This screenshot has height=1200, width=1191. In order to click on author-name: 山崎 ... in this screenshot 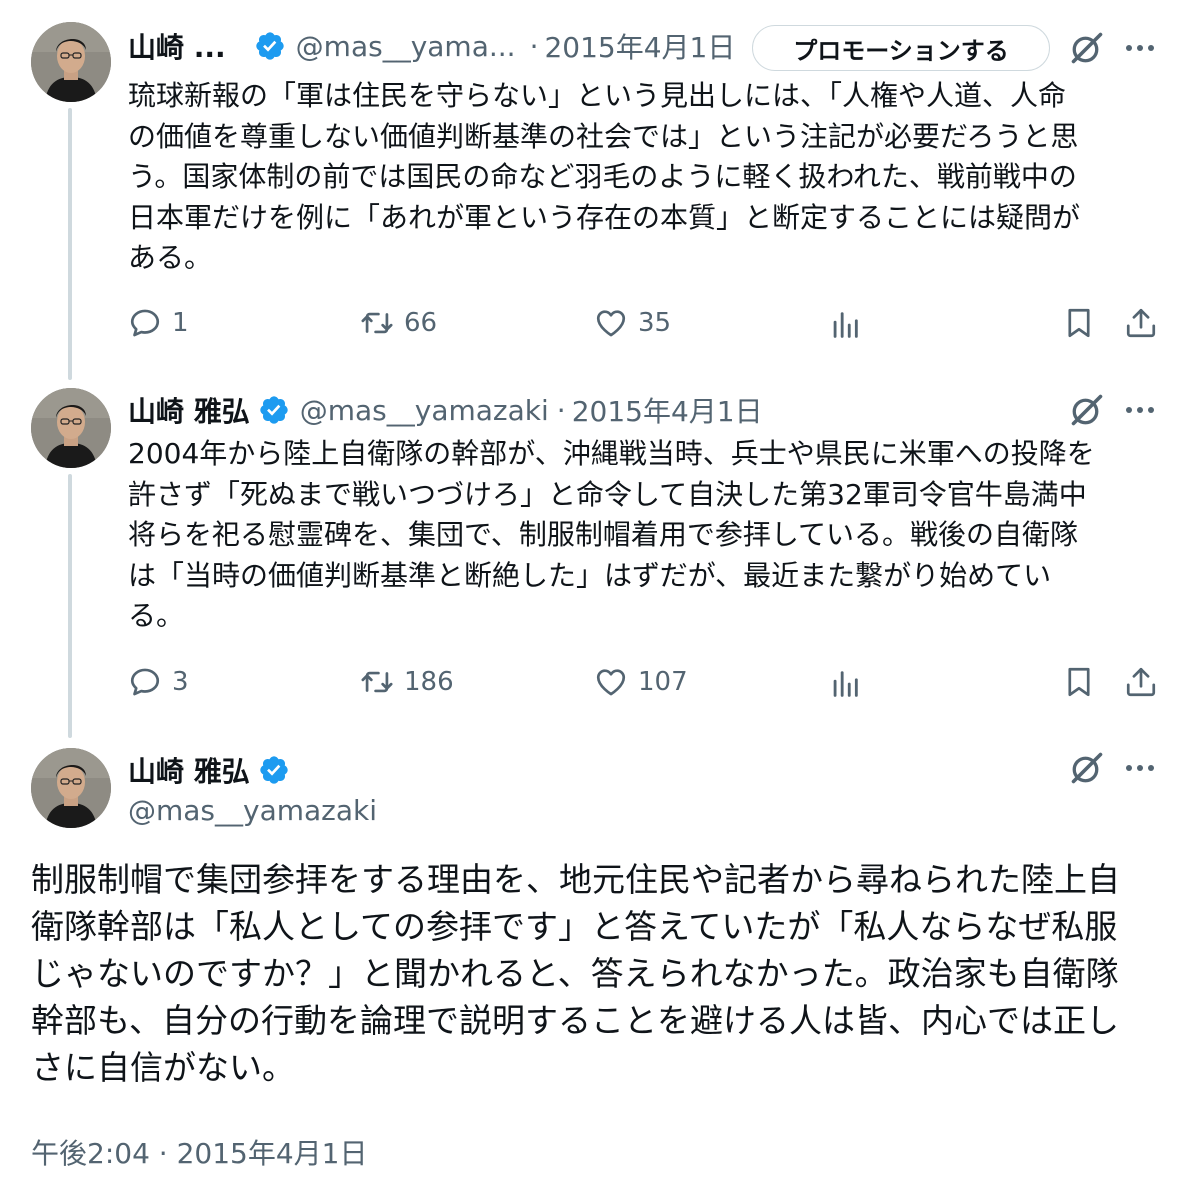, I will do `click(177, 46)`.